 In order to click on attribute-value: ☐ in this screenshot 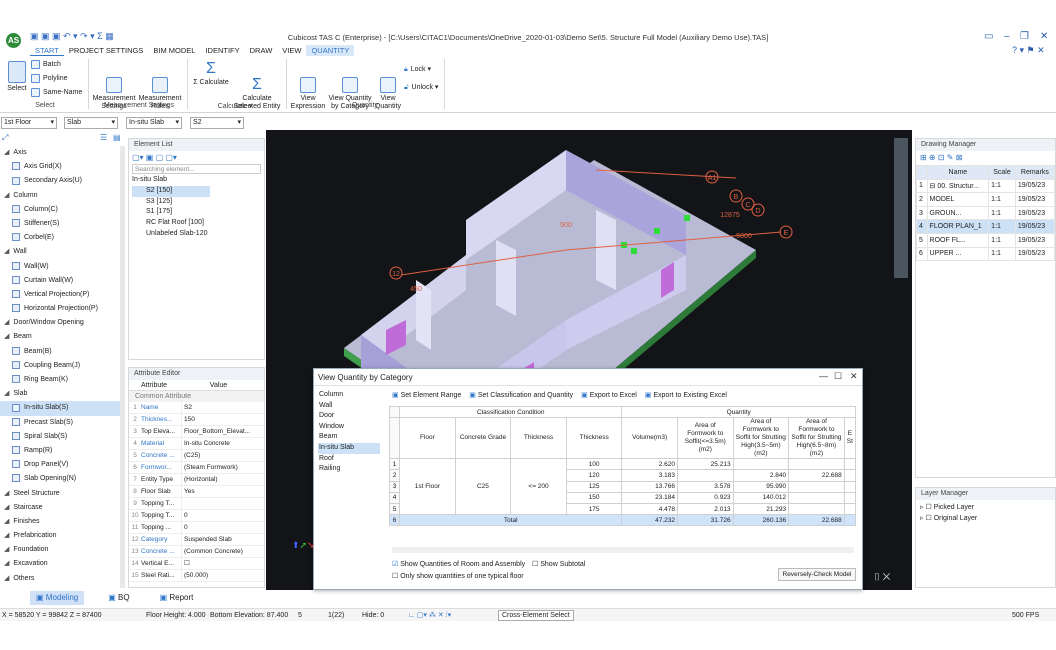, I will do `click(220, 563)`.